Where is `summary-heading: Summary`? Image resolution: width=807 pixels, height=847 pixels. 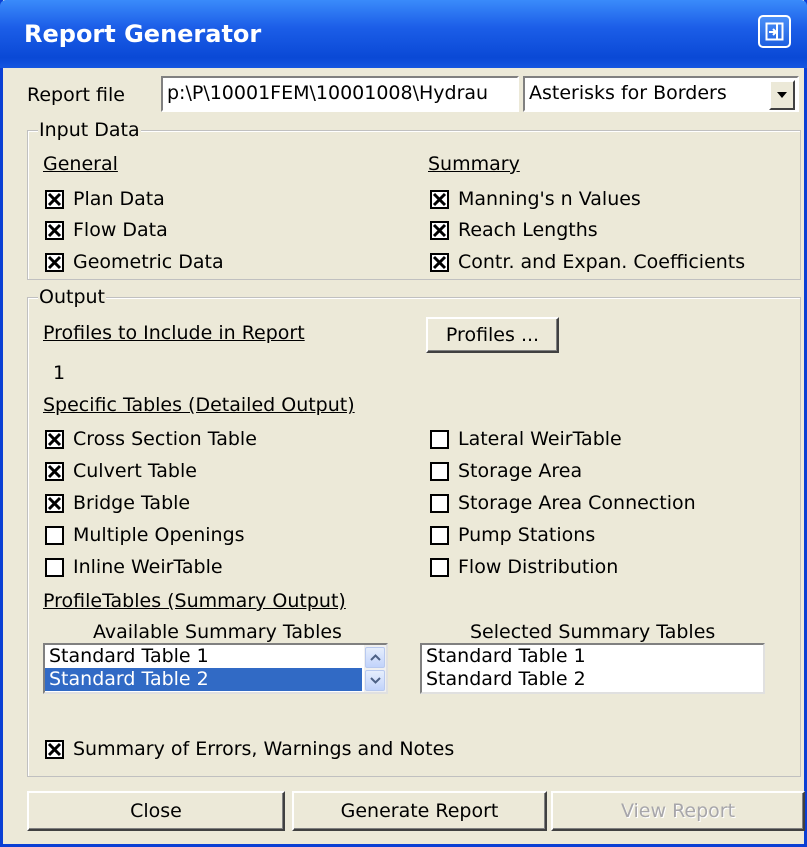 summary-heading: Summary is located at coordinates (474, 164).